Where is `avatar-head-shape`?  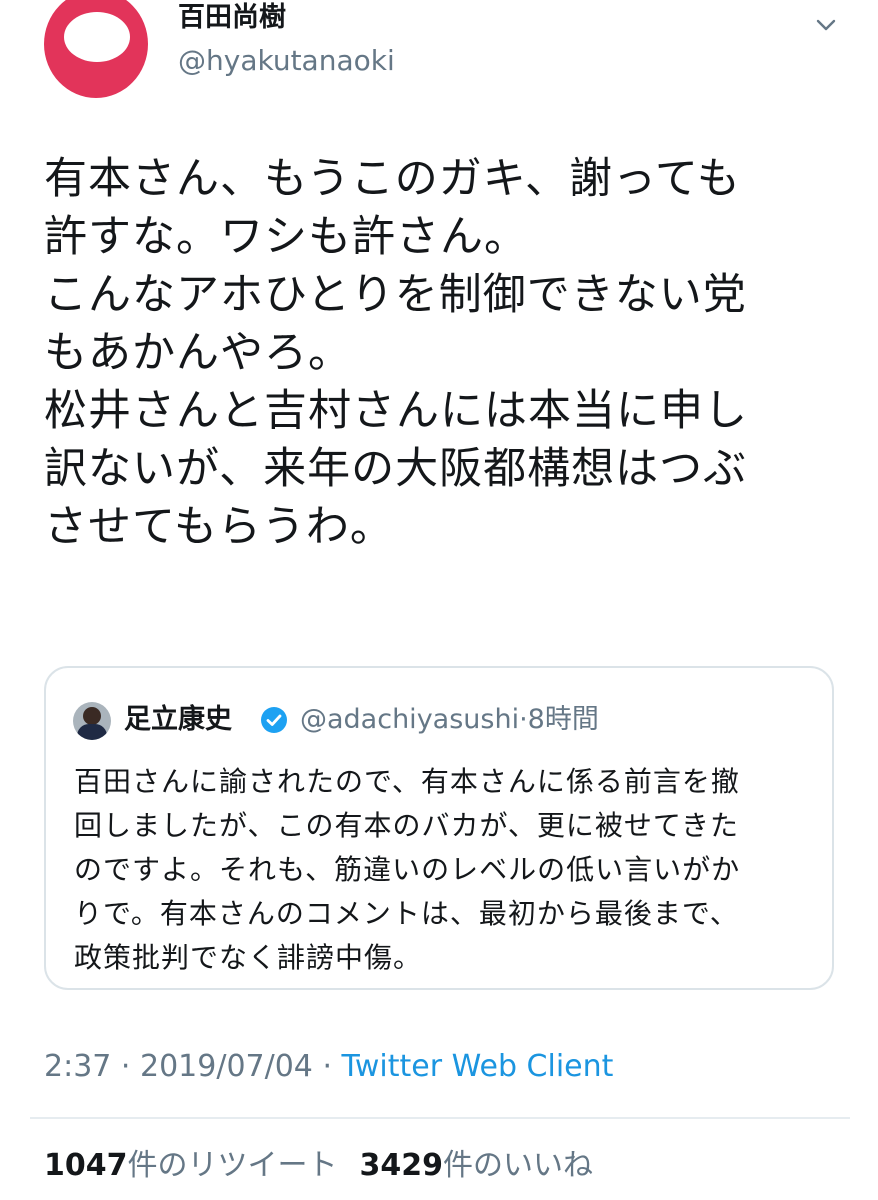
avatar-head-shape is located at coordinates (92, 716).